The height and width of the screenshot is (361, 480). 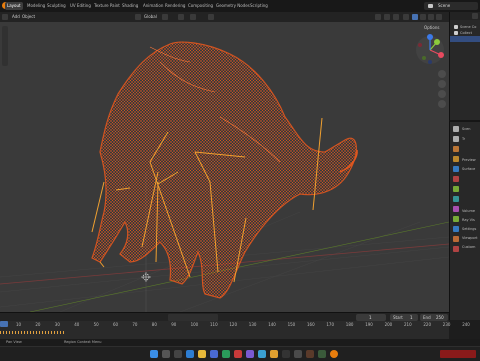 What do you see at coordinates (150, 17) in the screenshot?
I see `transform-orientation-dropdown: Global` at bounding box center [150, 17].